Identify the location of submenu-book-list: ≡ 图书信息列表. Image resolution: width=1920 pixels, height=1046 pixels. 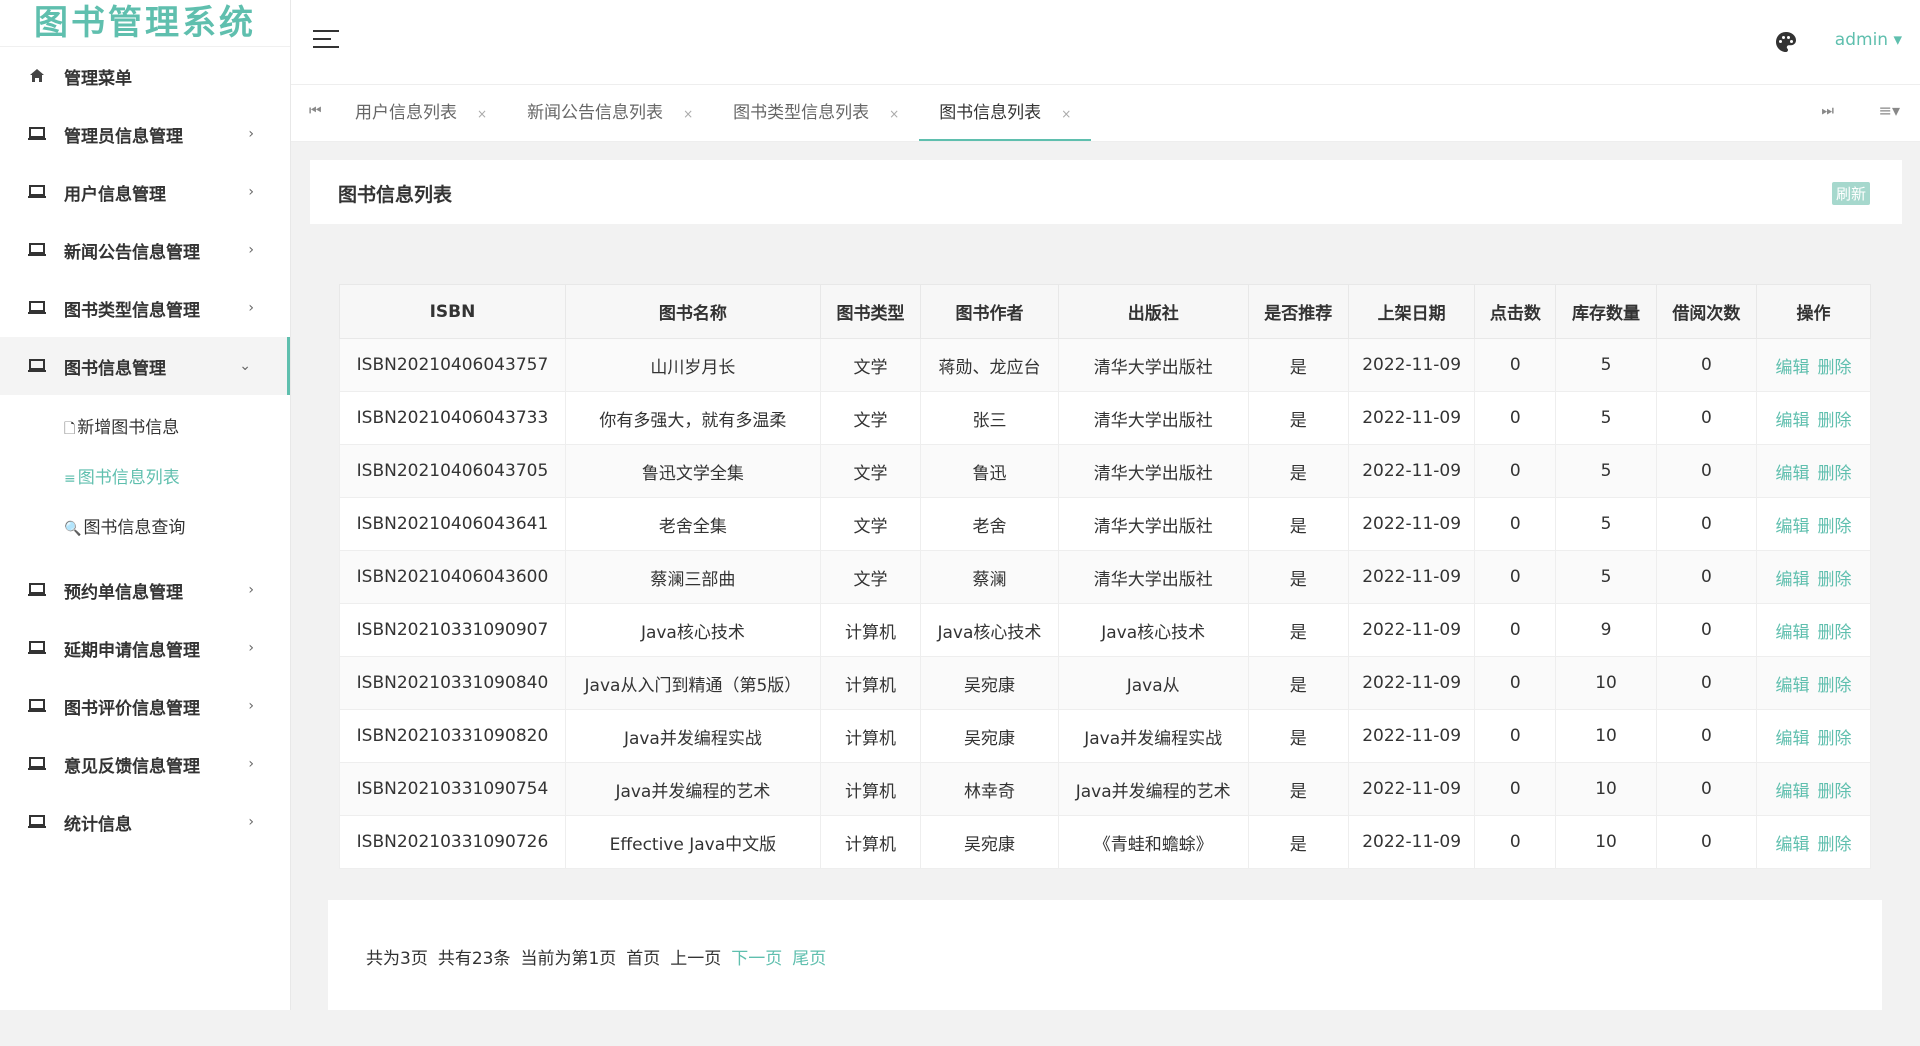
(145, 478).